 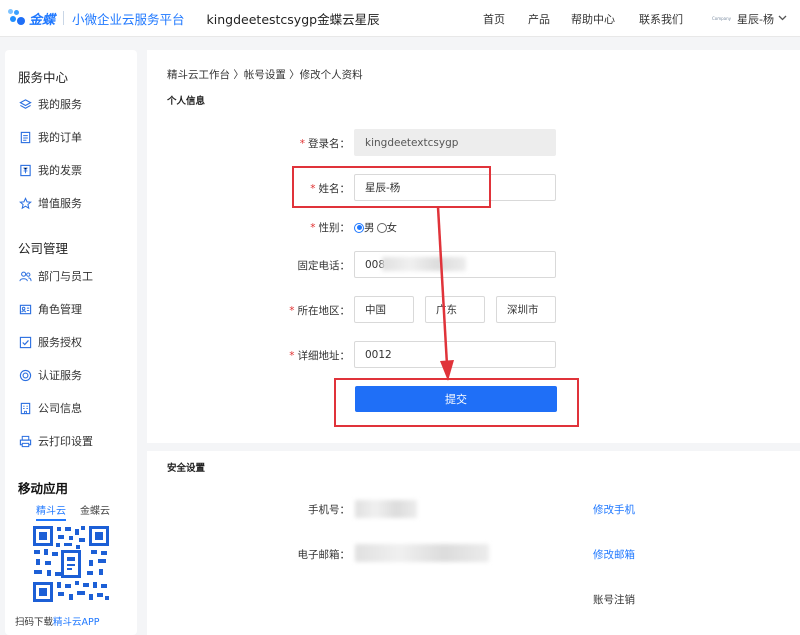 I want to click on sidebar-item-authorization: 服务授权, so click(x=50, y=342).